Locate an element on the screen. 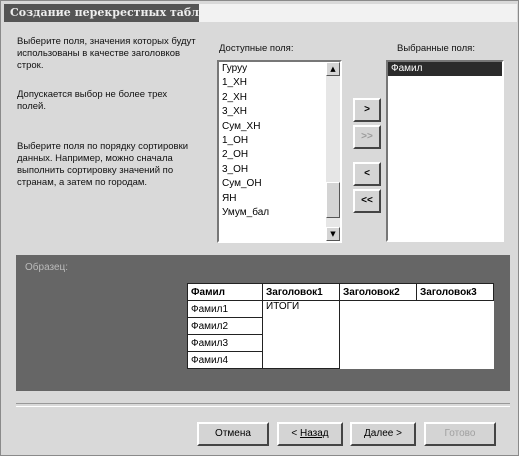 Image resolution: width=519 pixels, height=456 pixels. sample-column-header: Заголовок2 is located at coordinates (378, 292).